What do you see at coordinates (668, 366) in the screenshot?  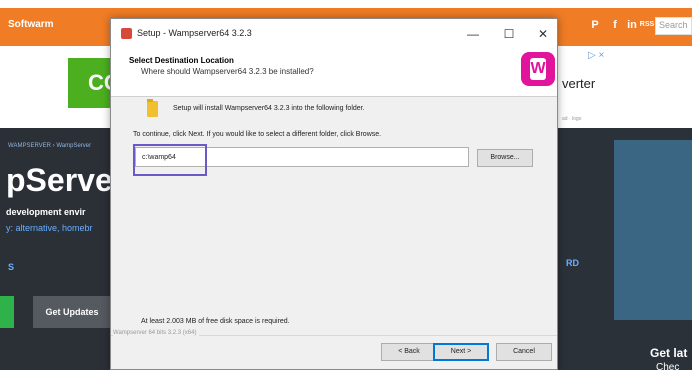 I see `hero-right-subcaption: Chec` at bounding box center [668, 366].